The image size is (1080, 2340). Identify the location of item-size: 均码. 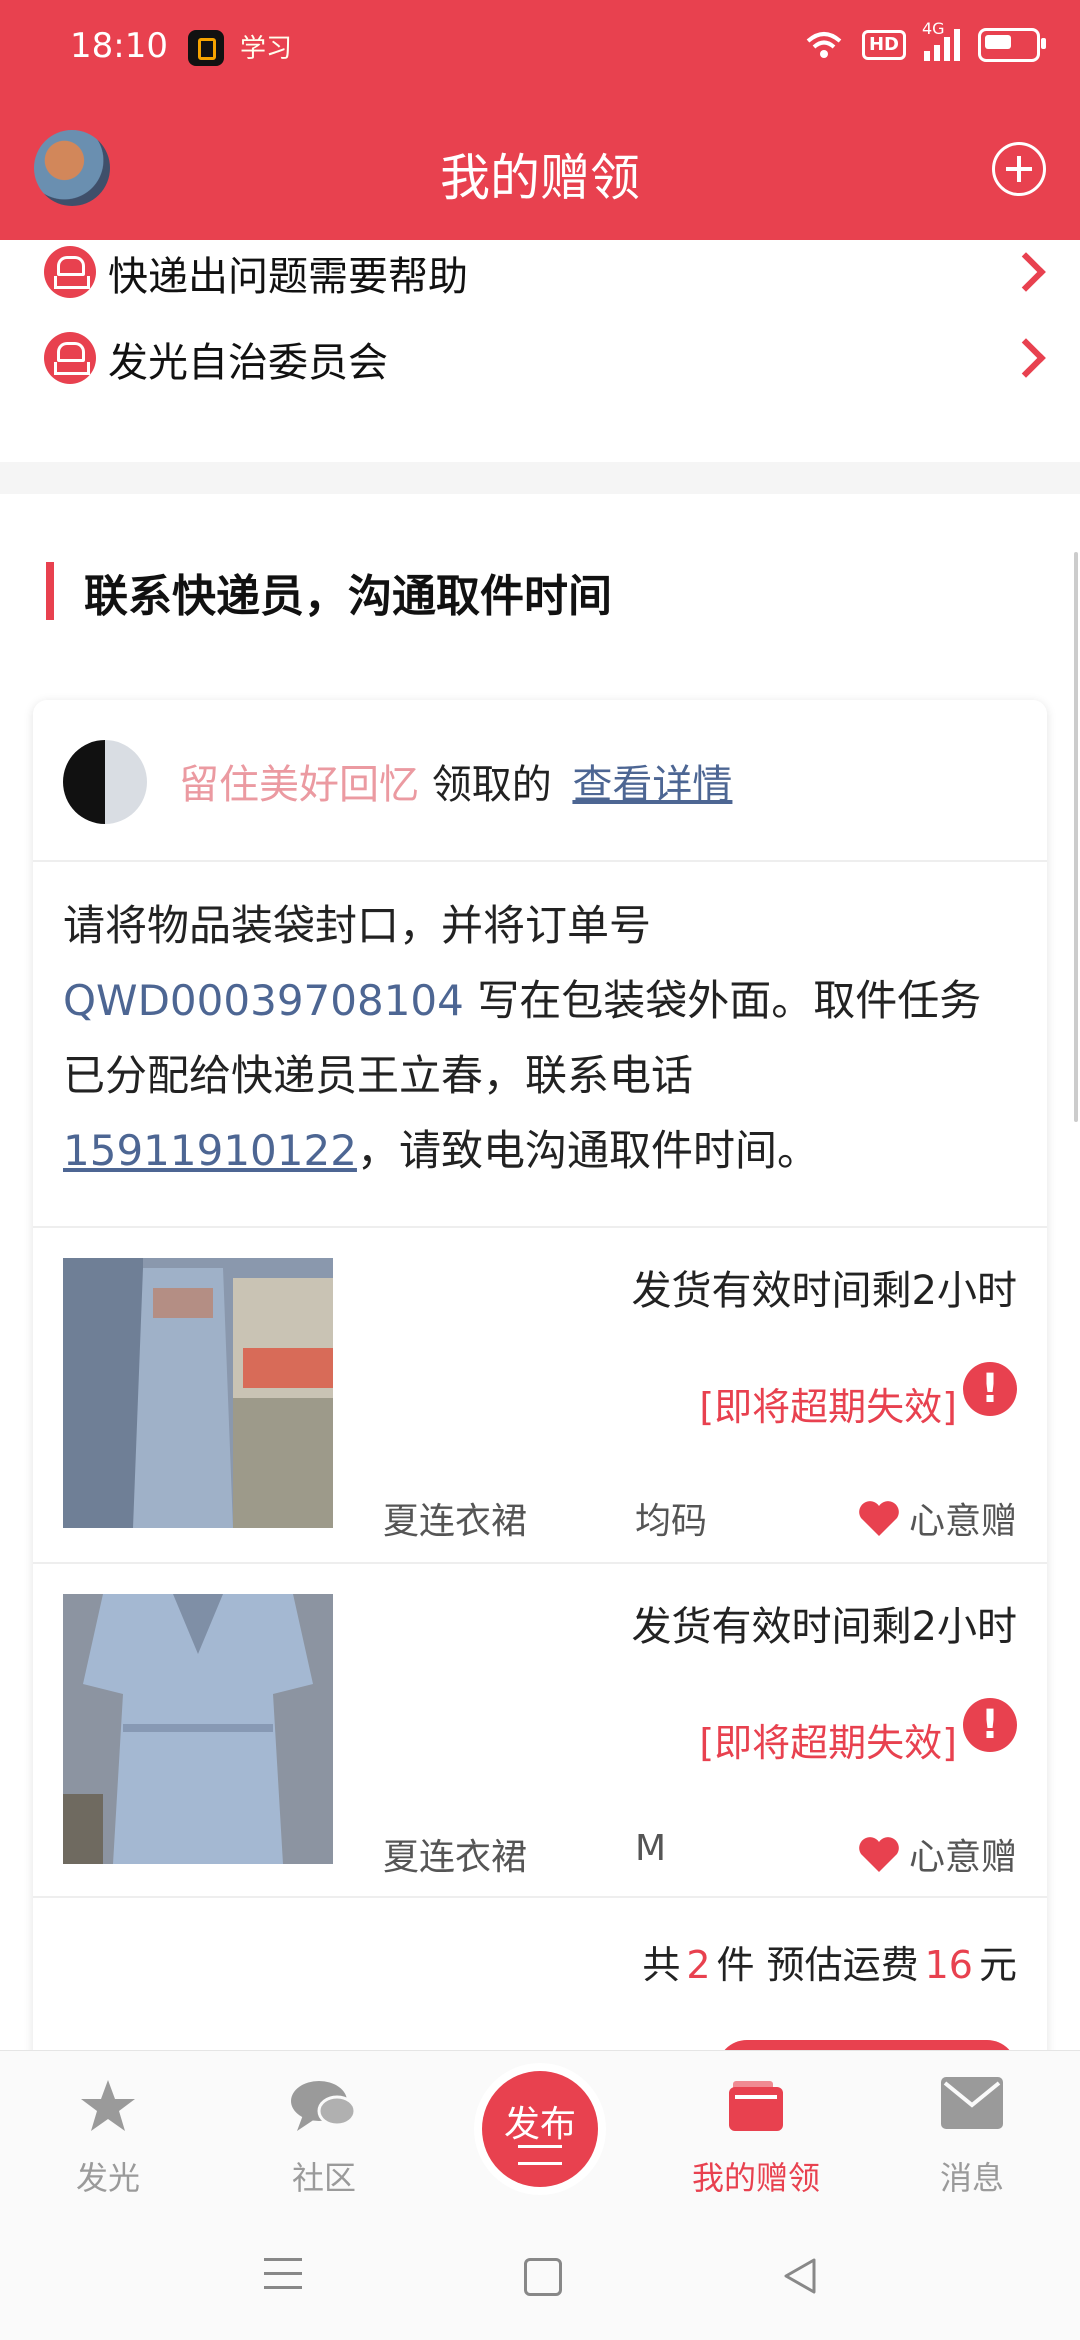
(671, 1521).